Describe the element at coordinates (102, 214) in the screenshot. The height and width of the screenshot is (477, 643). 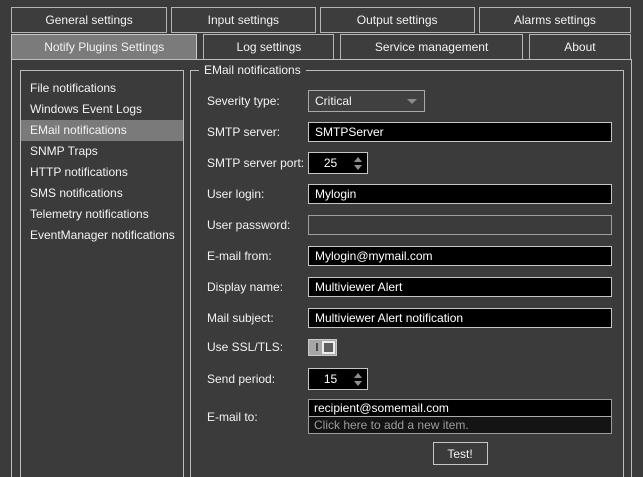
I see `sidebar-item-telemetry-notifications: Telemetry notifications` at that location.